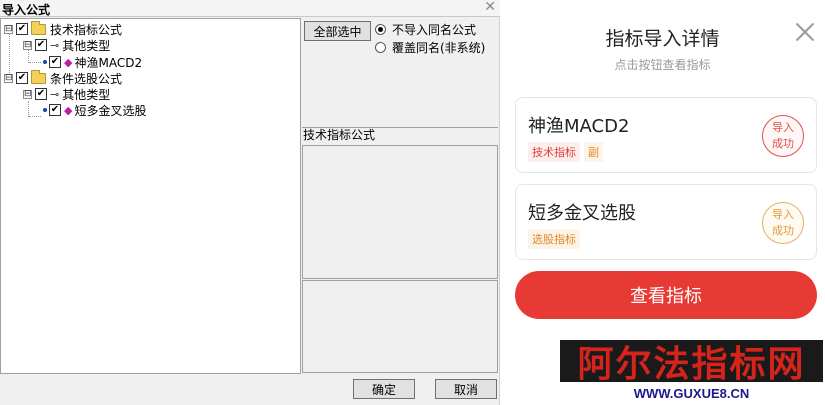 Image resolution: width=825 pixels, height=405 pixels. I want to click on tree-node-other-type: ⊟ ✔ ⊸ 其他类型, so click(66, 45).